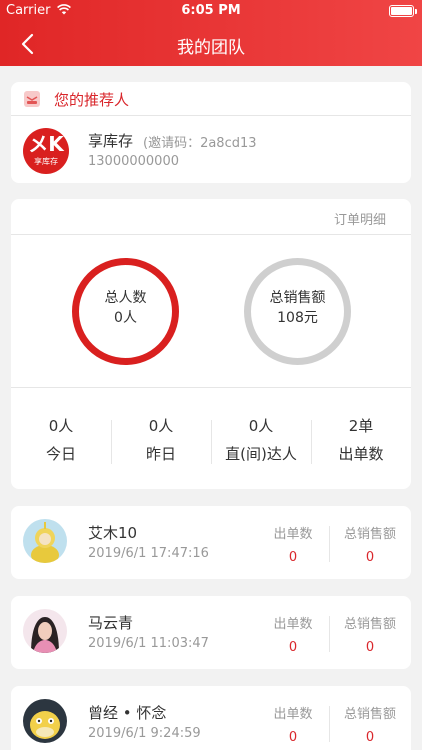 This screenshot has width=422, height=750. Describe the element at coordinates (261, 454) in the screenshot. I see `stat-direct-indirect-label: 直(间)达人` at that location.